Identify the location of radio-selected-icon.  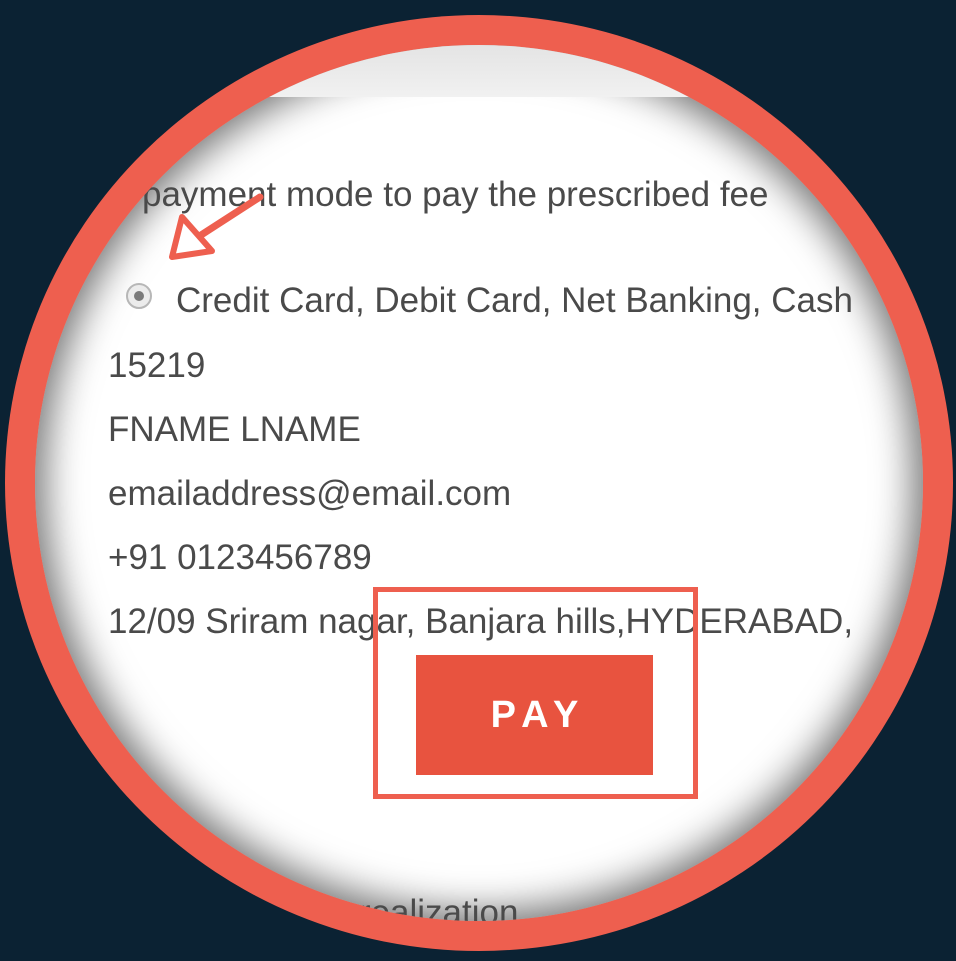
(139, 296).